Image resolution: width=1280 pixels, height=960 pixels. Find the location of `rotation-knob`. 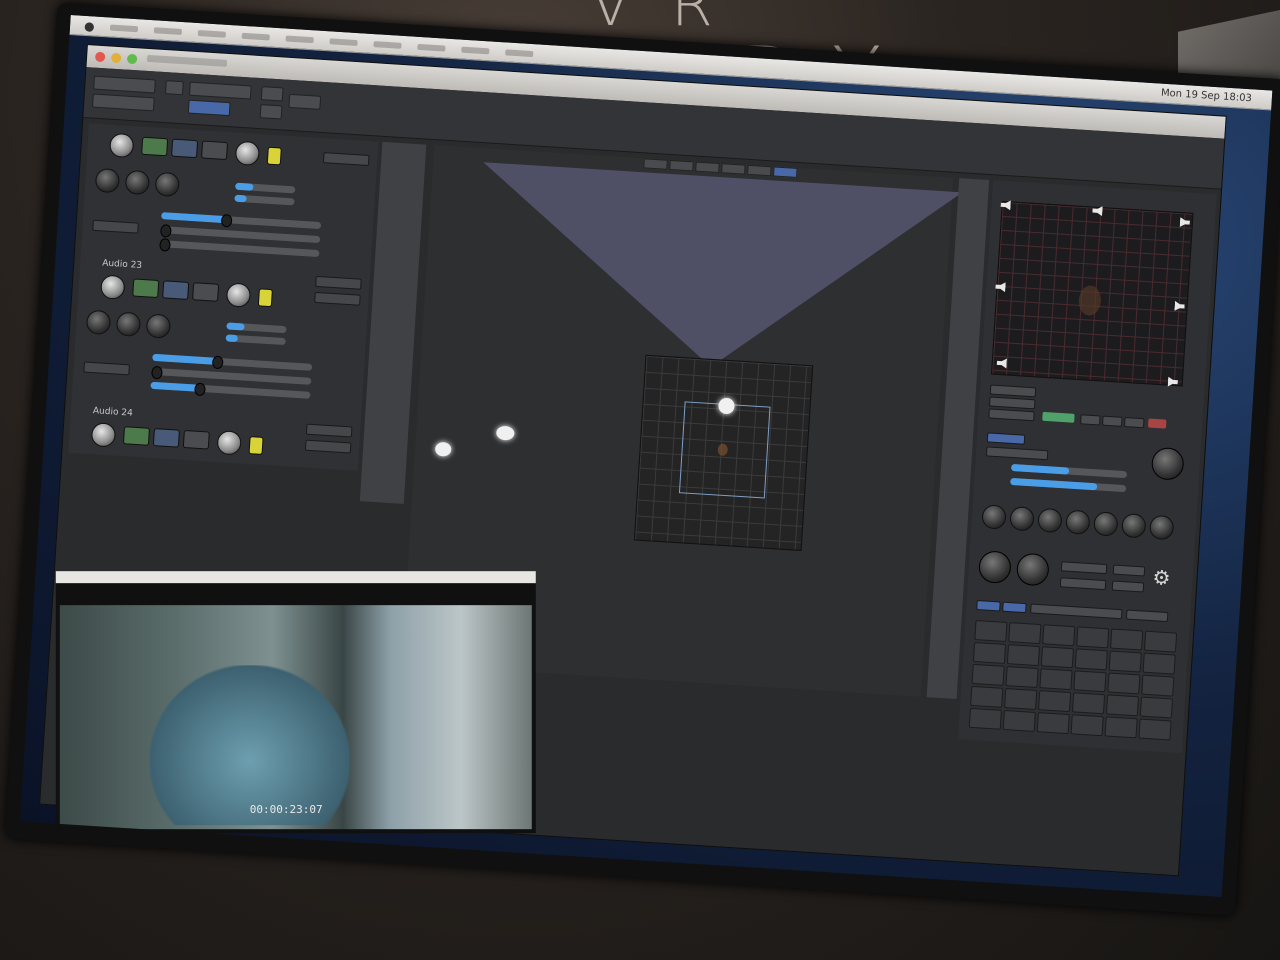

rotation-knob is located at coordinates (994, 567).